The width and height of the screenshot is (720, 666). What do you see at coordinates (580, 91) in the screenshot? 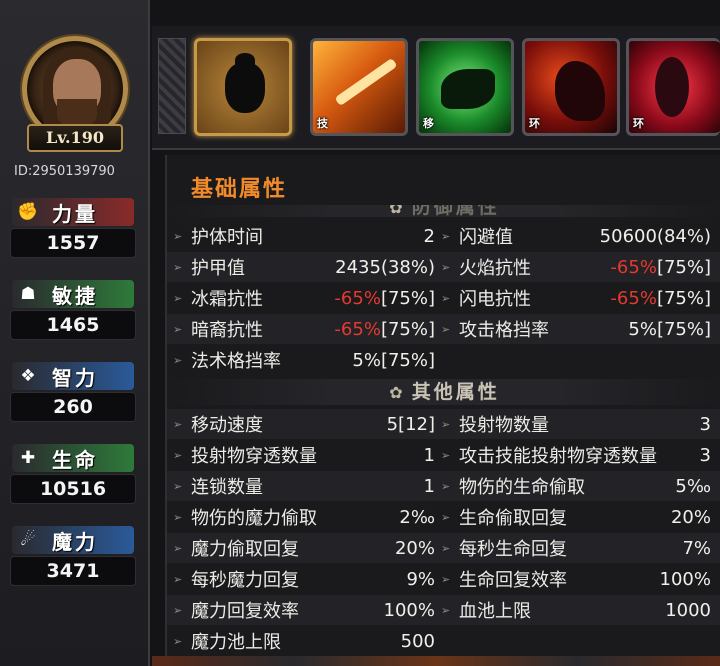
I see `red-demon-icon` at bounding box center [580, 91].